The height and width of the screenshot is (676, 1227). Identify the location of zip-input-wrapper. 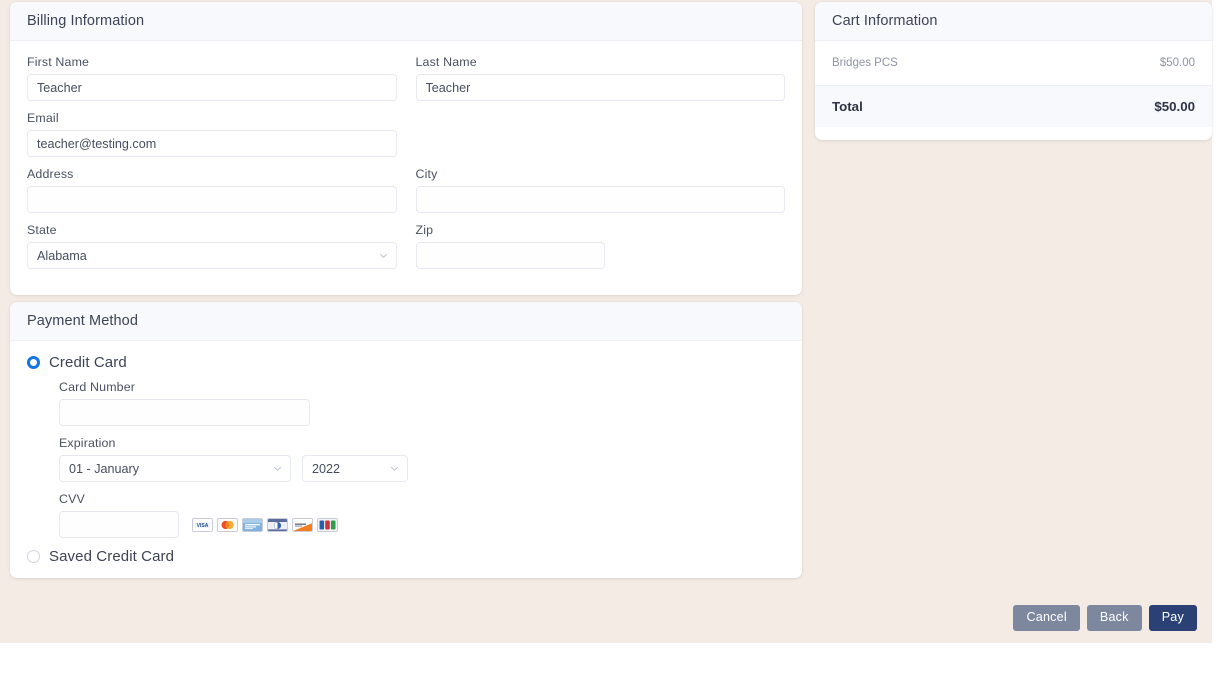
(510, 255).